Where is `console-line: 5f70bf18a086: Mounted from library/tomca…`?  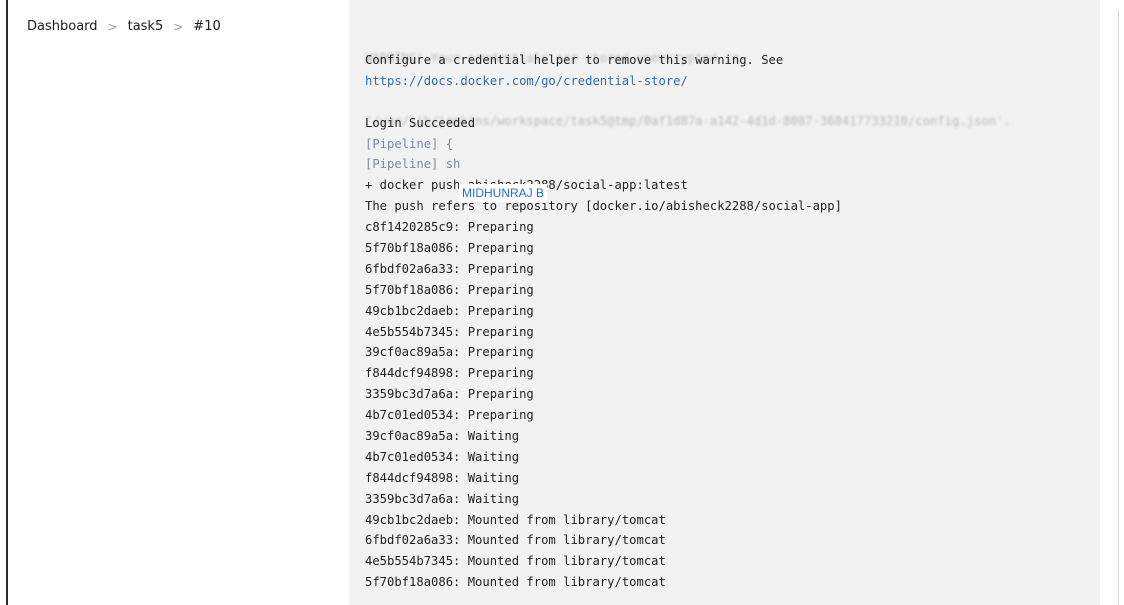
console-line: 5f70bf18a086: Mounted from library/tomca… is located at coordinates (515, 582).